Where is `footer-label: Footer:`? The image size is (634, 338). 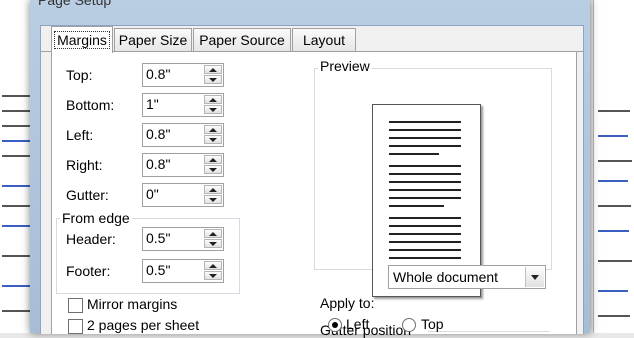
footer-label: Footer: is located at coordinates (88, 271).